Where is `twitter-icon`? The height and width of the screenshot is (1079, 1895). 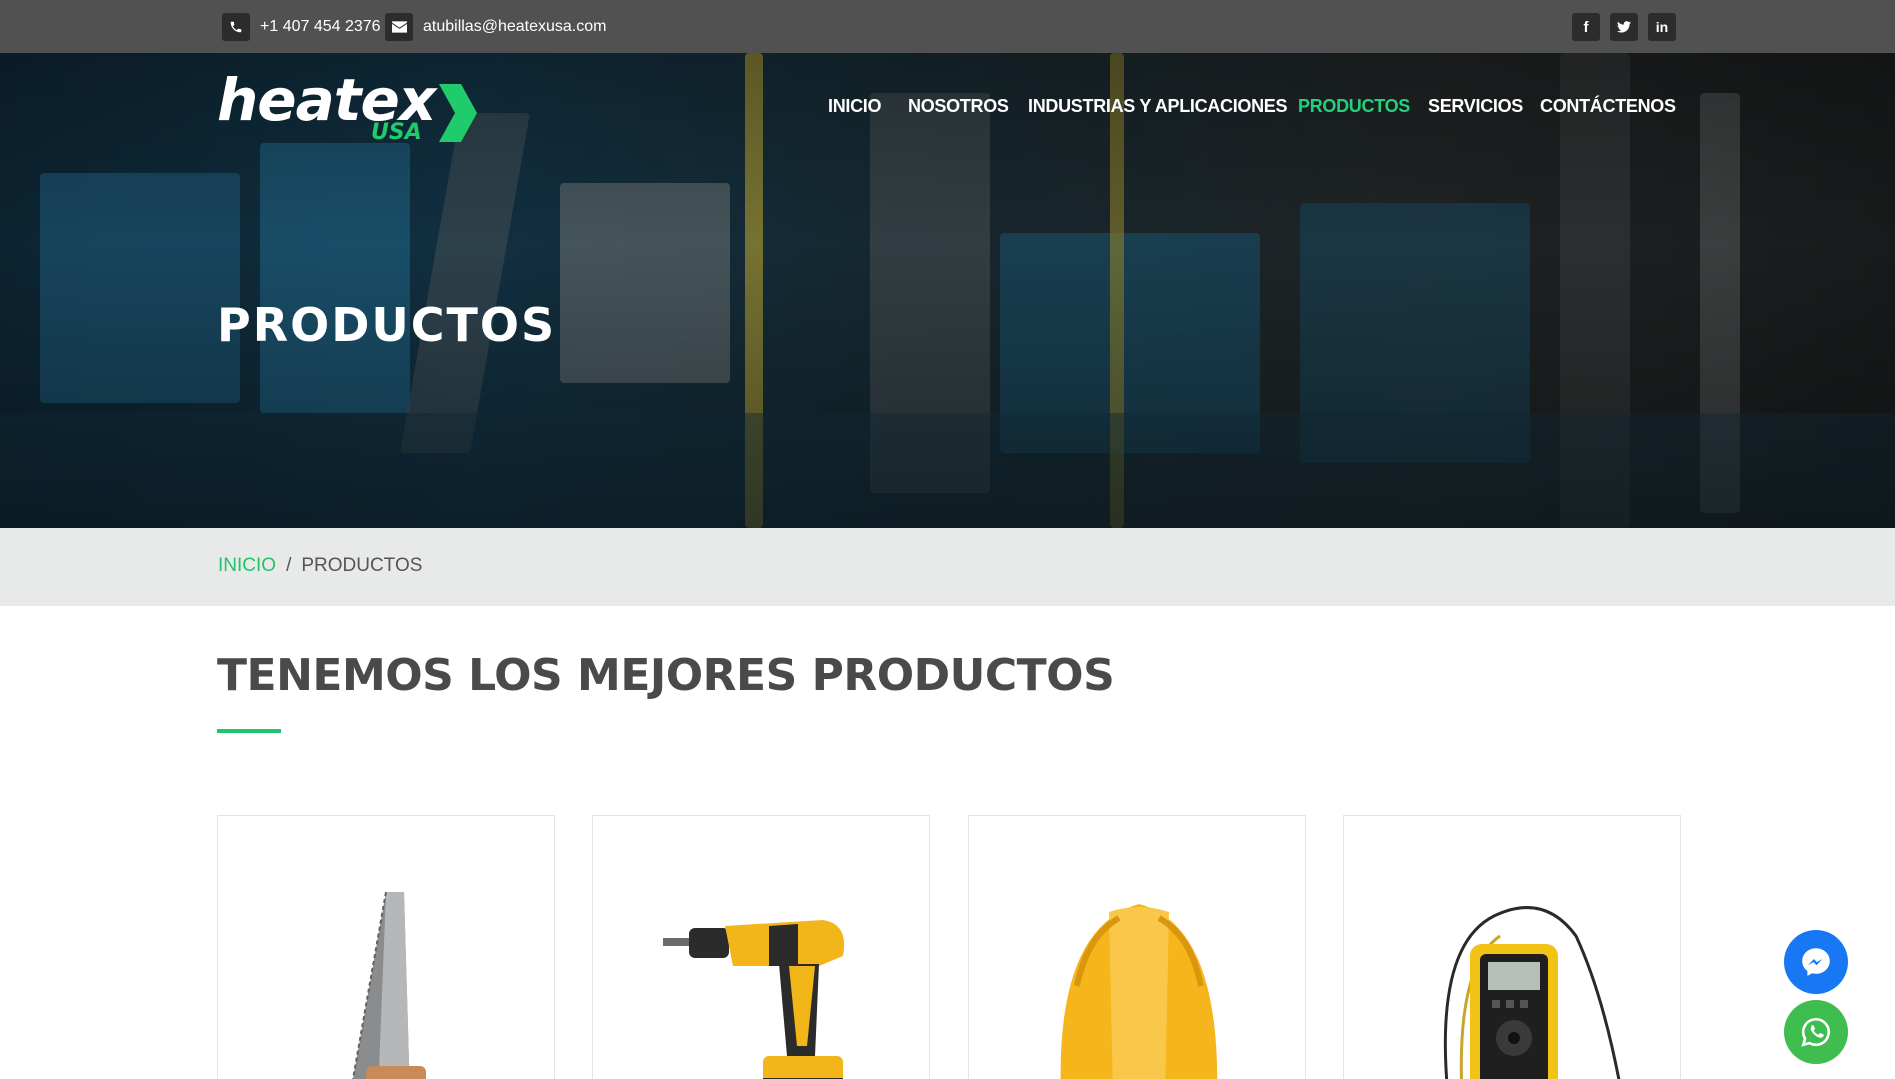 twitter-icon is located at coordinates (1624, 27).